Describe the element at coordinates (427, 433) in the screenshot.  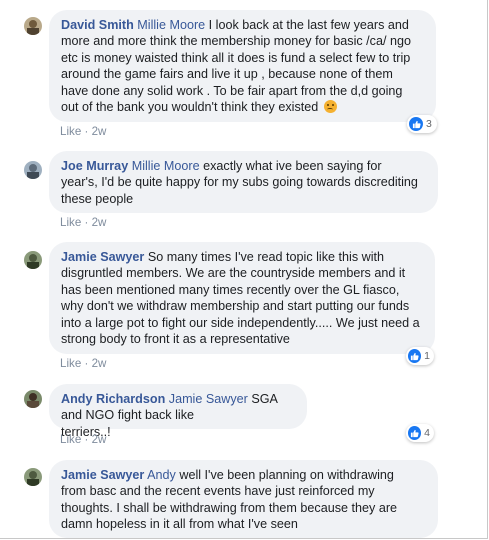
I see `reaction-count: 4` at that location.